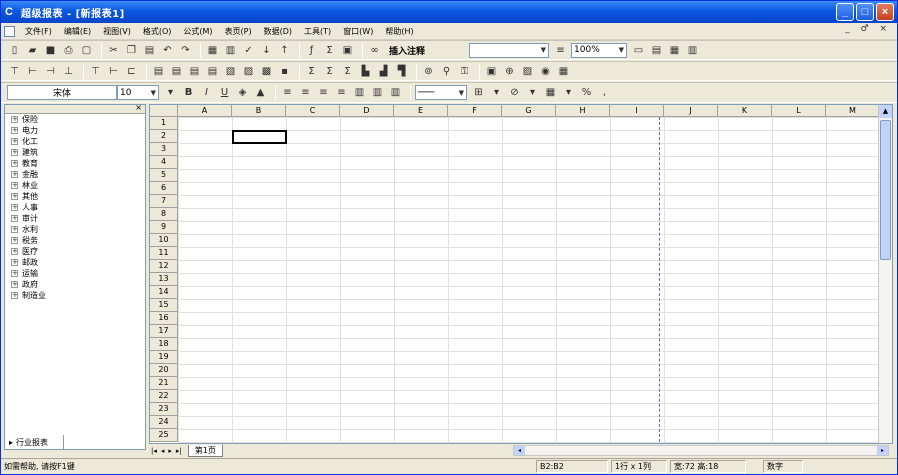 The height and width of the screenshot is (475, 898). What do you see at coordinates (287, 92) in the screenshot?
I see `align-left-icon: ≡` at bounding box center [287, 92].